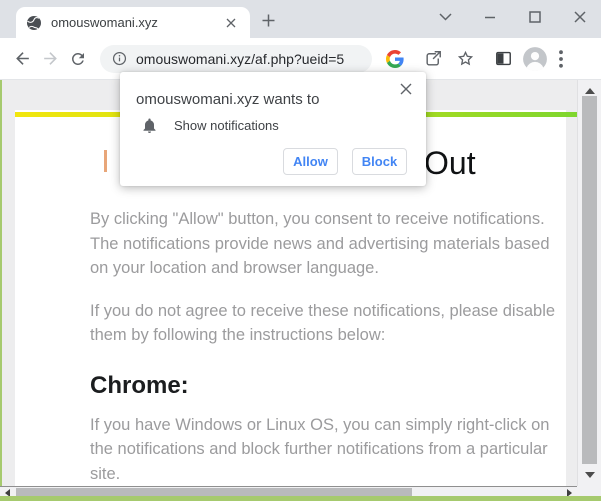  I want to click on maximize-icon, so click(535, 17).